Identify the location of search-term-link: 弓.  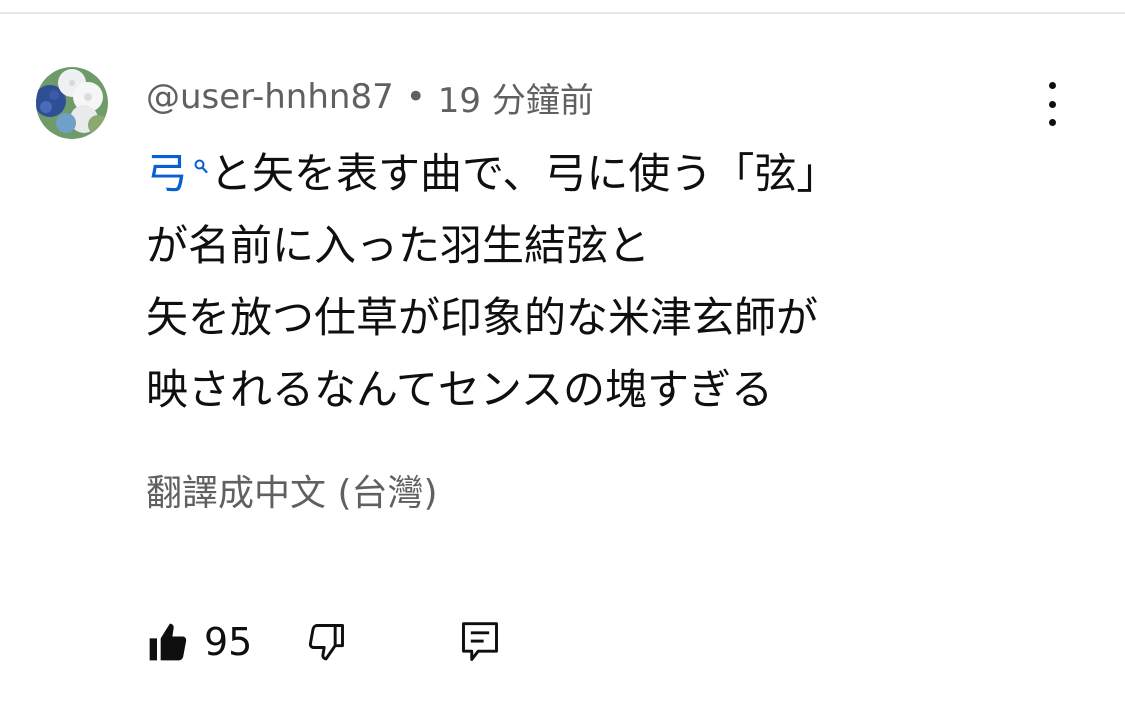
(178, 173).